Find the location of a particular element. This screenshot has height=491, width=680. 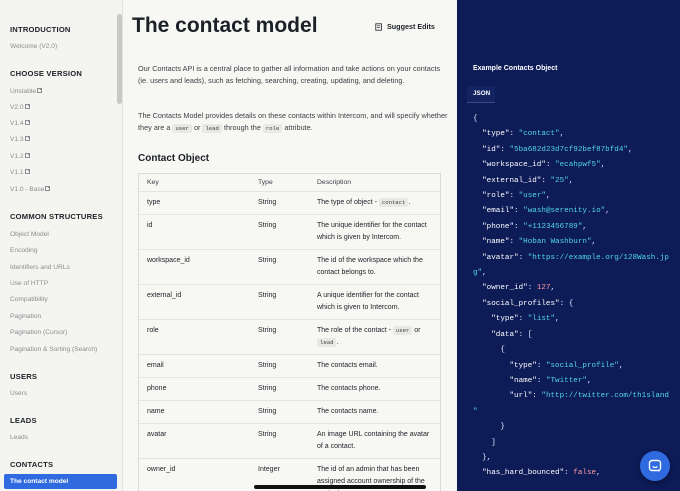

code-token: "avatar" is located at coordinates (500, 257).